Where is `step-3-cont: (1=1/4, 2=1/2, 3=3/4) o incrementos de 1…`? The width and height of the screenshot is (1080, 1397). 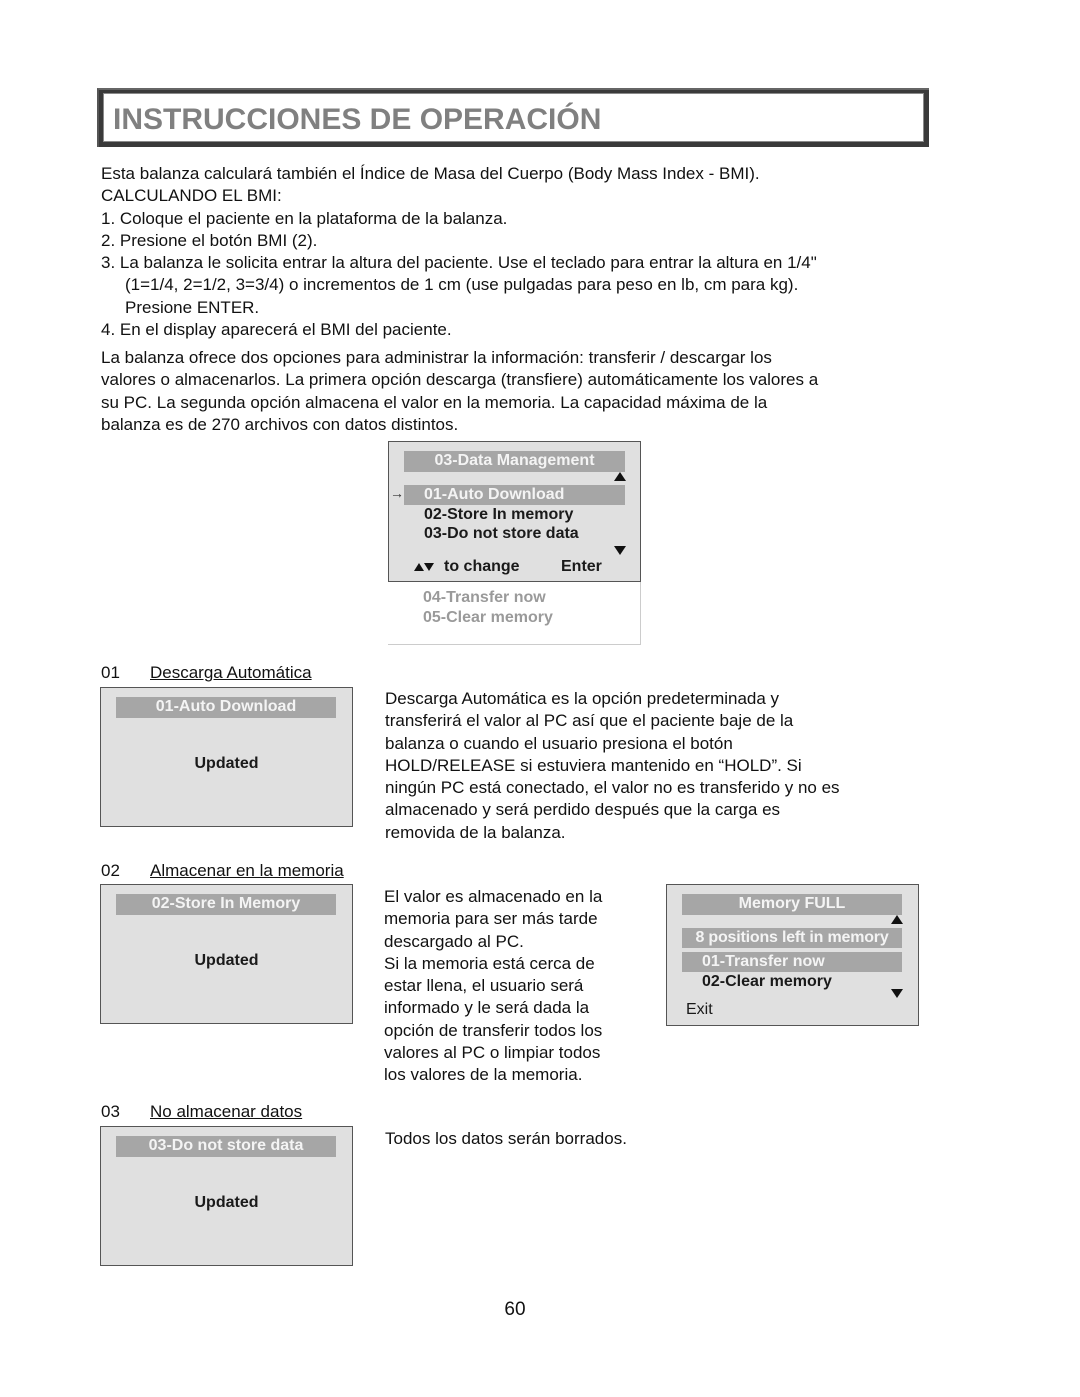
step-3-cont: (1=1/4, 2=1/2, 3=3/4) o incrementos de 1… is located at coordinates (462, 285).